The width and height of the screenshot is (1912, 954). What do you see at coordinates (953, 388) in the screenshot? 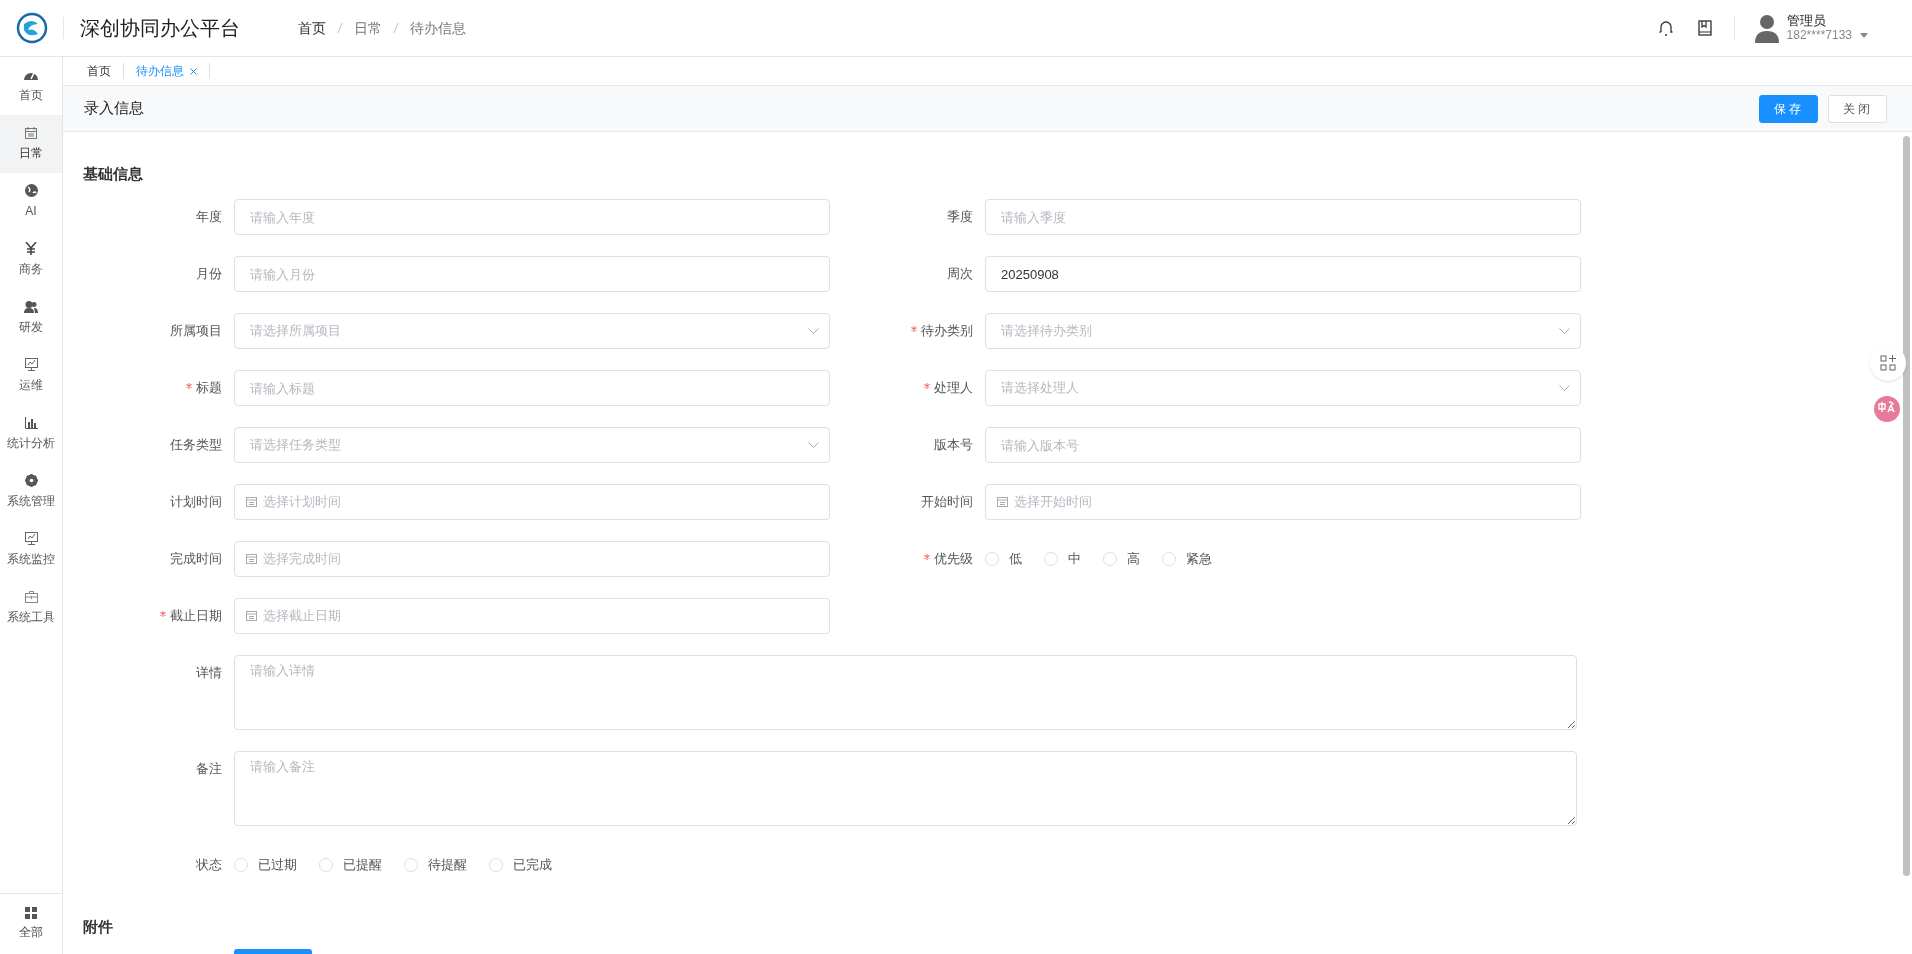
I see `field-label: 处理人` at bounding box center [953, 388].